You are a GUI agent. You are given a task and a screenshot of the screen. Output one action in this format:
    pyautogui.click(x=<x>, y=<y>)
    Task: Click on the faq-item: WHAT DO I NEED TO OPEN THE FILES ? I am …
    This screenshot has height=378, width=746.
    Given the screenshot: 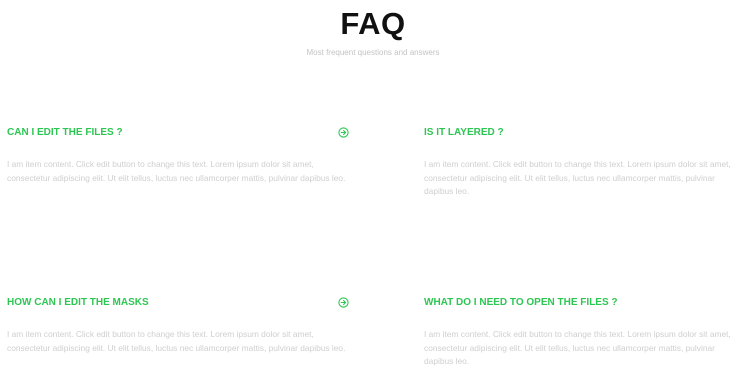 What is the action you would take?
    pyautogui.click(x=585, y=331)
    